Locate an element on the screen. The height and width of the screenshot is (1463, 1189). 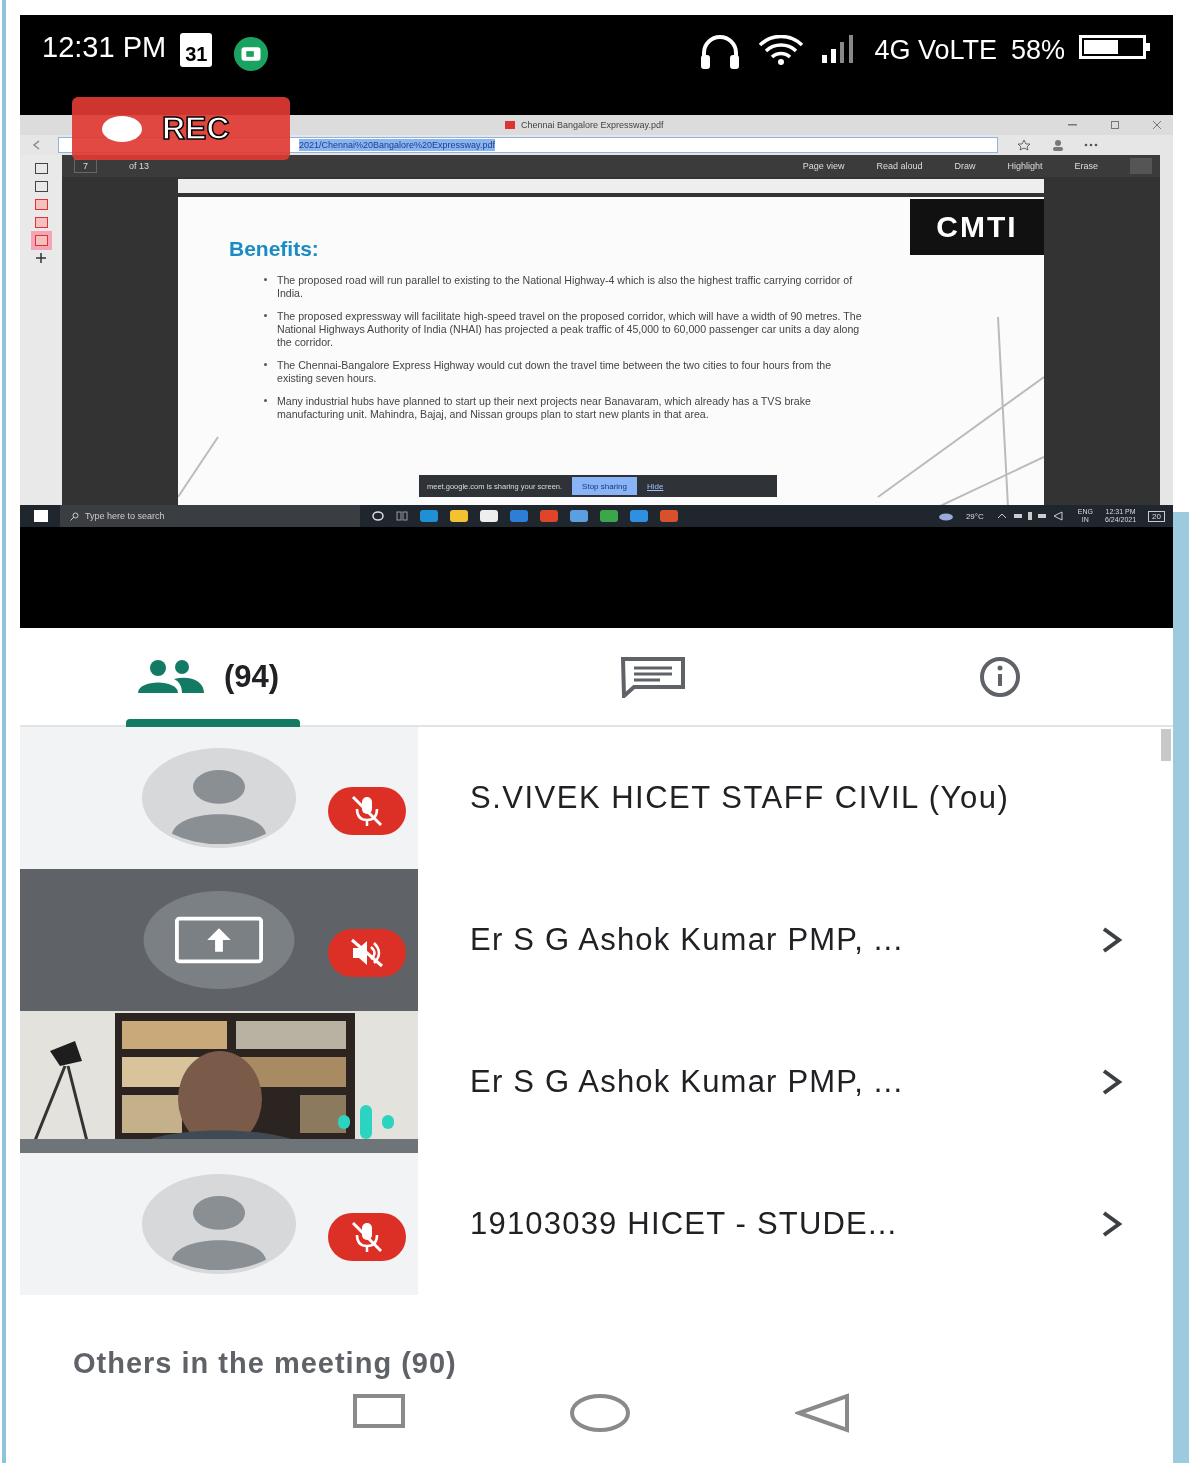
stop-sharing-button: Stop sharing is located at coordinates (604, 486).